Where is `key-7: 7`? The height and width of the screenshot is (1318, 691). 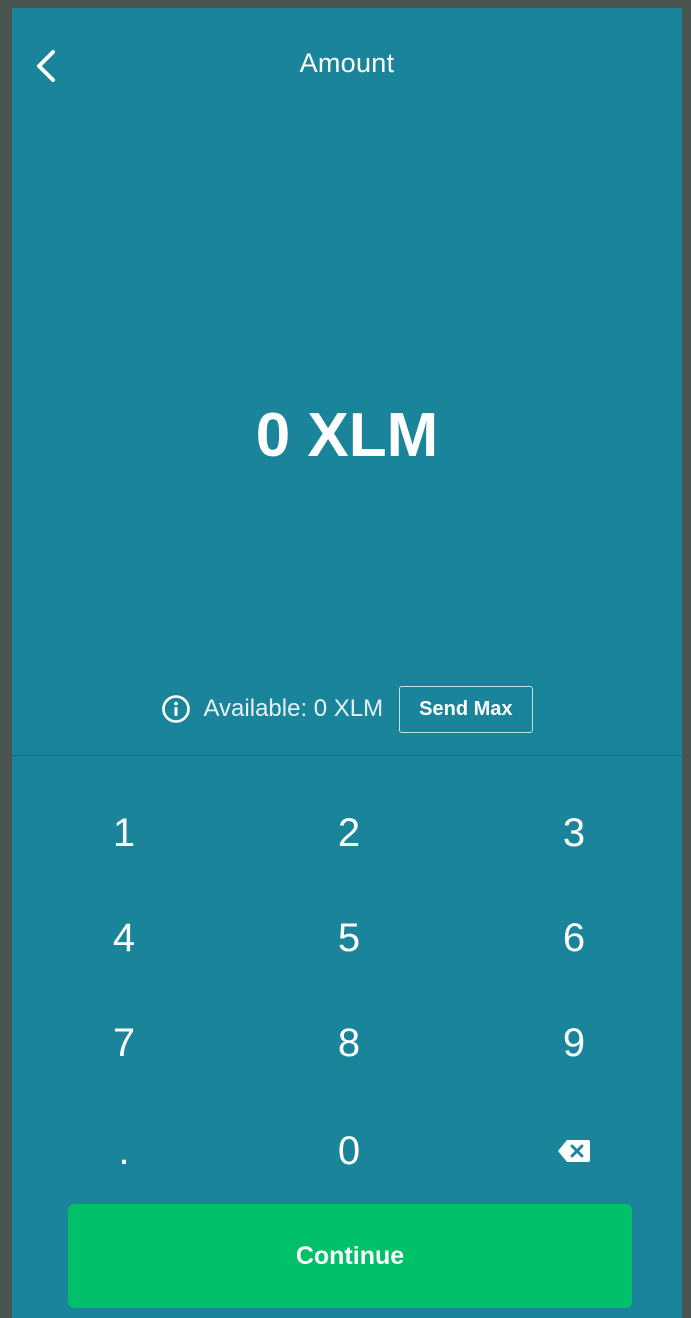 key-7: 7 is located at coordinates (124, 1043).